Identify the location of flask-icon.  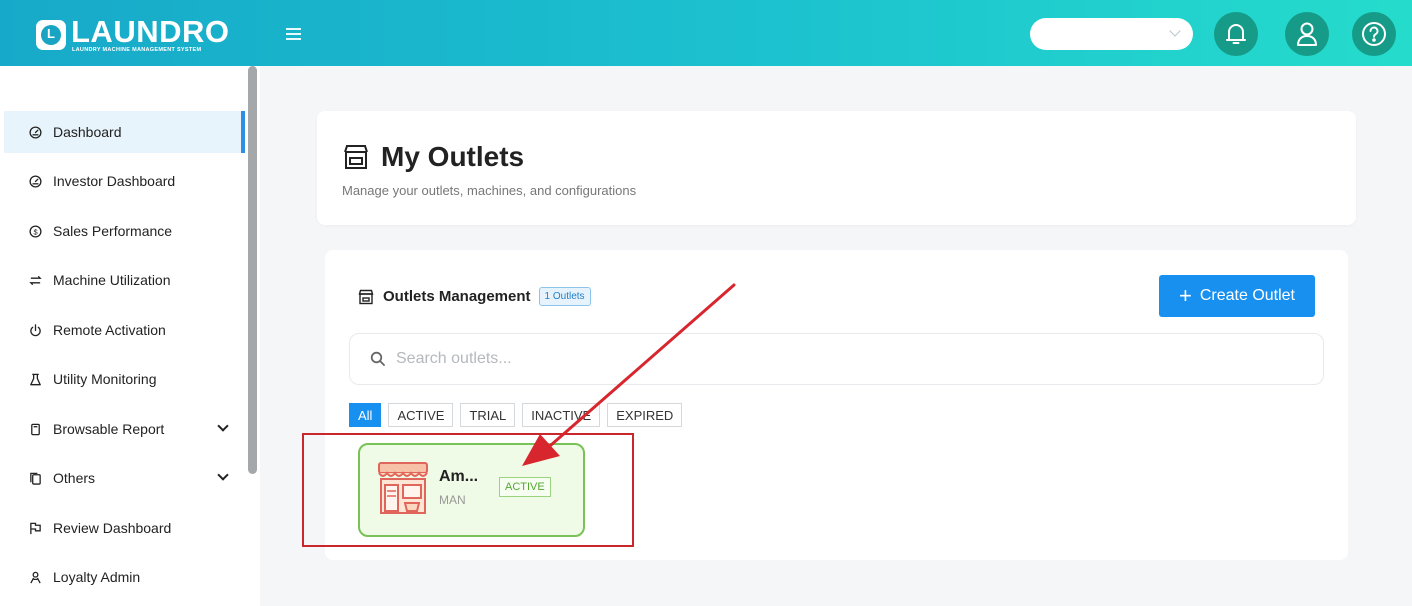
(35, 379).